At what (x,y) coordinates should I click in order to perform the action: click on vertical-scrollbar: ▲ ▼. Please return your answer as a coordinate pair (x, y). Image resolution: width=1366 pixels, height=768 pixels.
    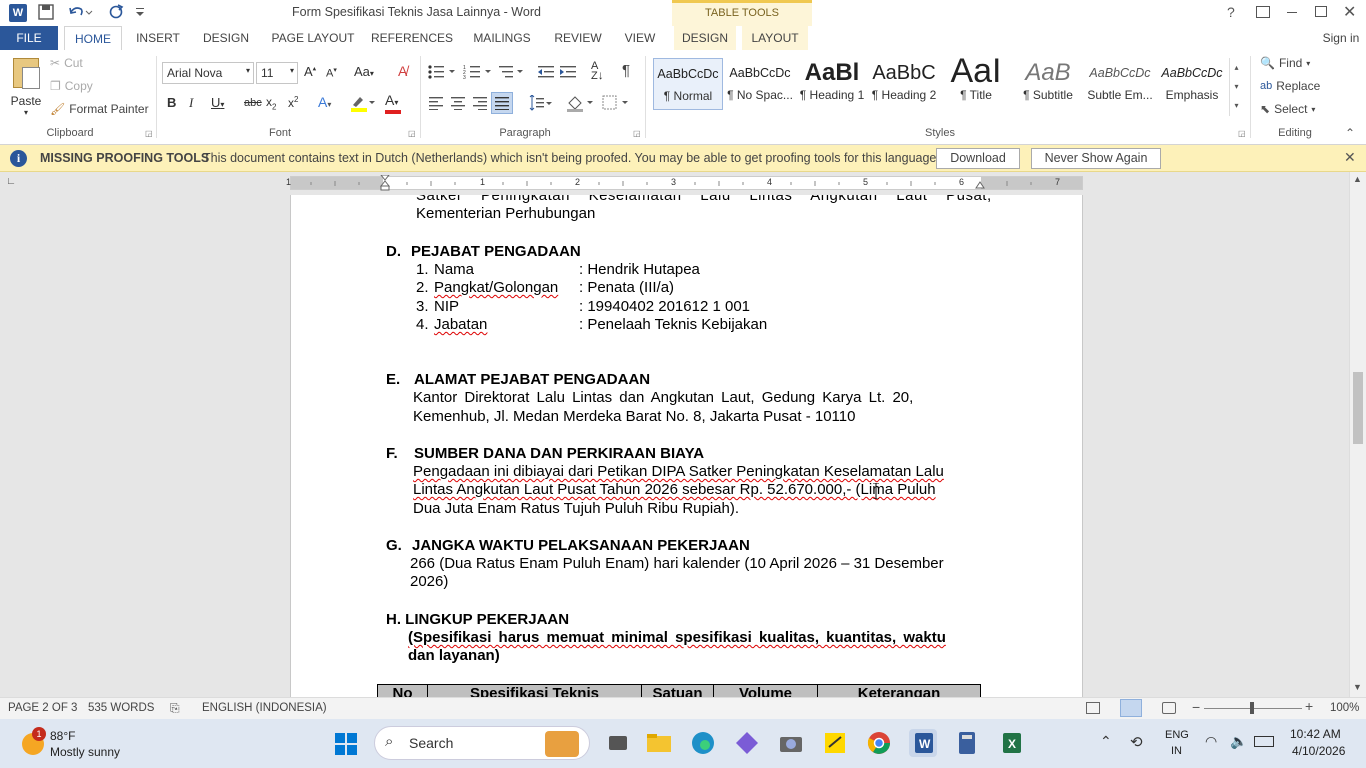
    Looking at the image, I should click on (1357, 434).